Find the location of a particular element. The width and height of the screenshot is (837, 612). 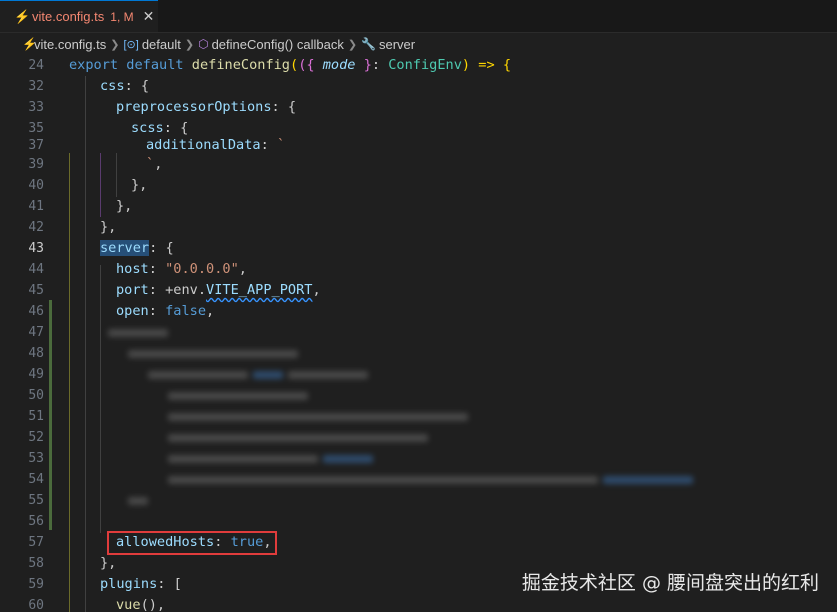

tab-status-badge: 1, M is located at coordinates (122, 16).